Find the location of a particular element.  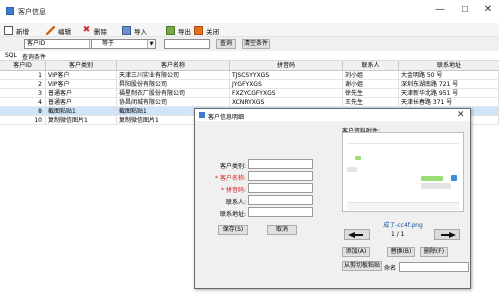

cell-id: 2 is located at coordinates (23, 84).